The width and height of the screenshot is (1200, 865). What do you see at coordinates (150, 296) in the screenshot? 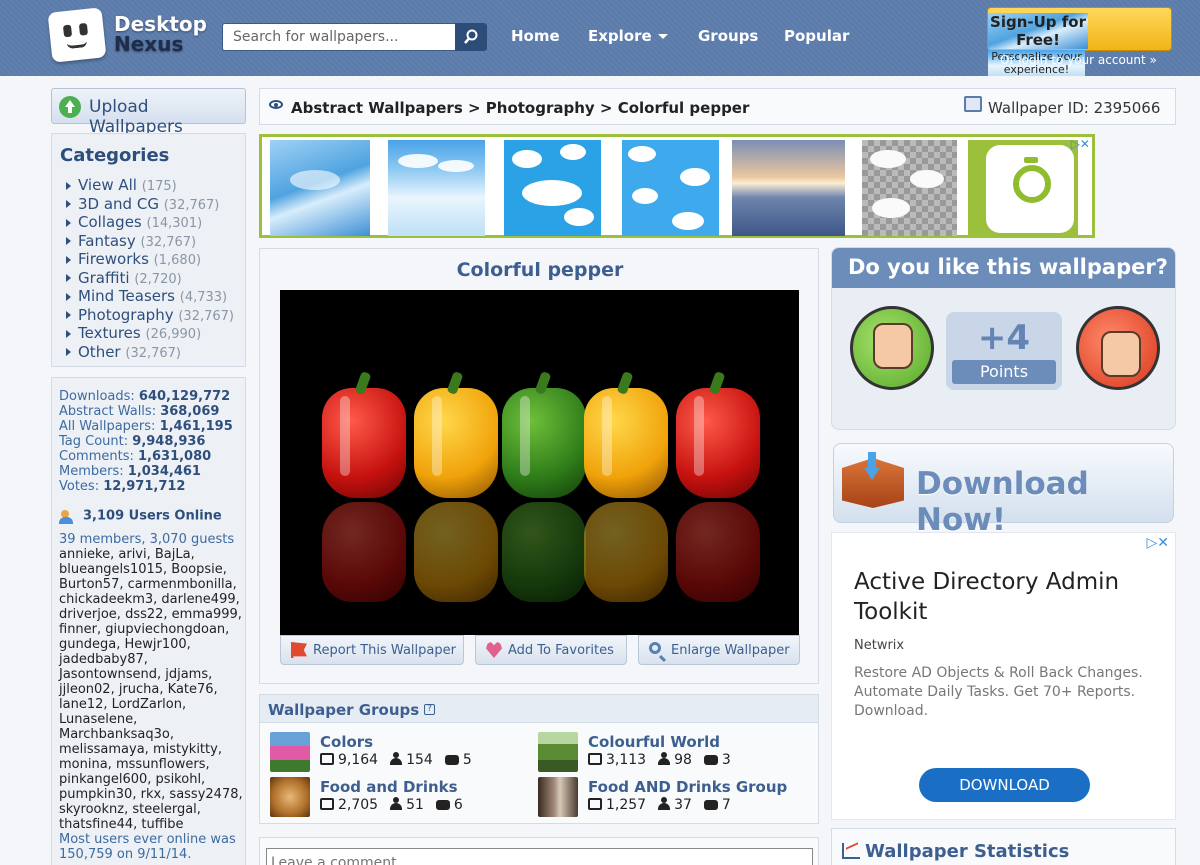
I see `category-item-mind-teasers: Mind Teasers (4,733)` at bounding box center [150, 296].